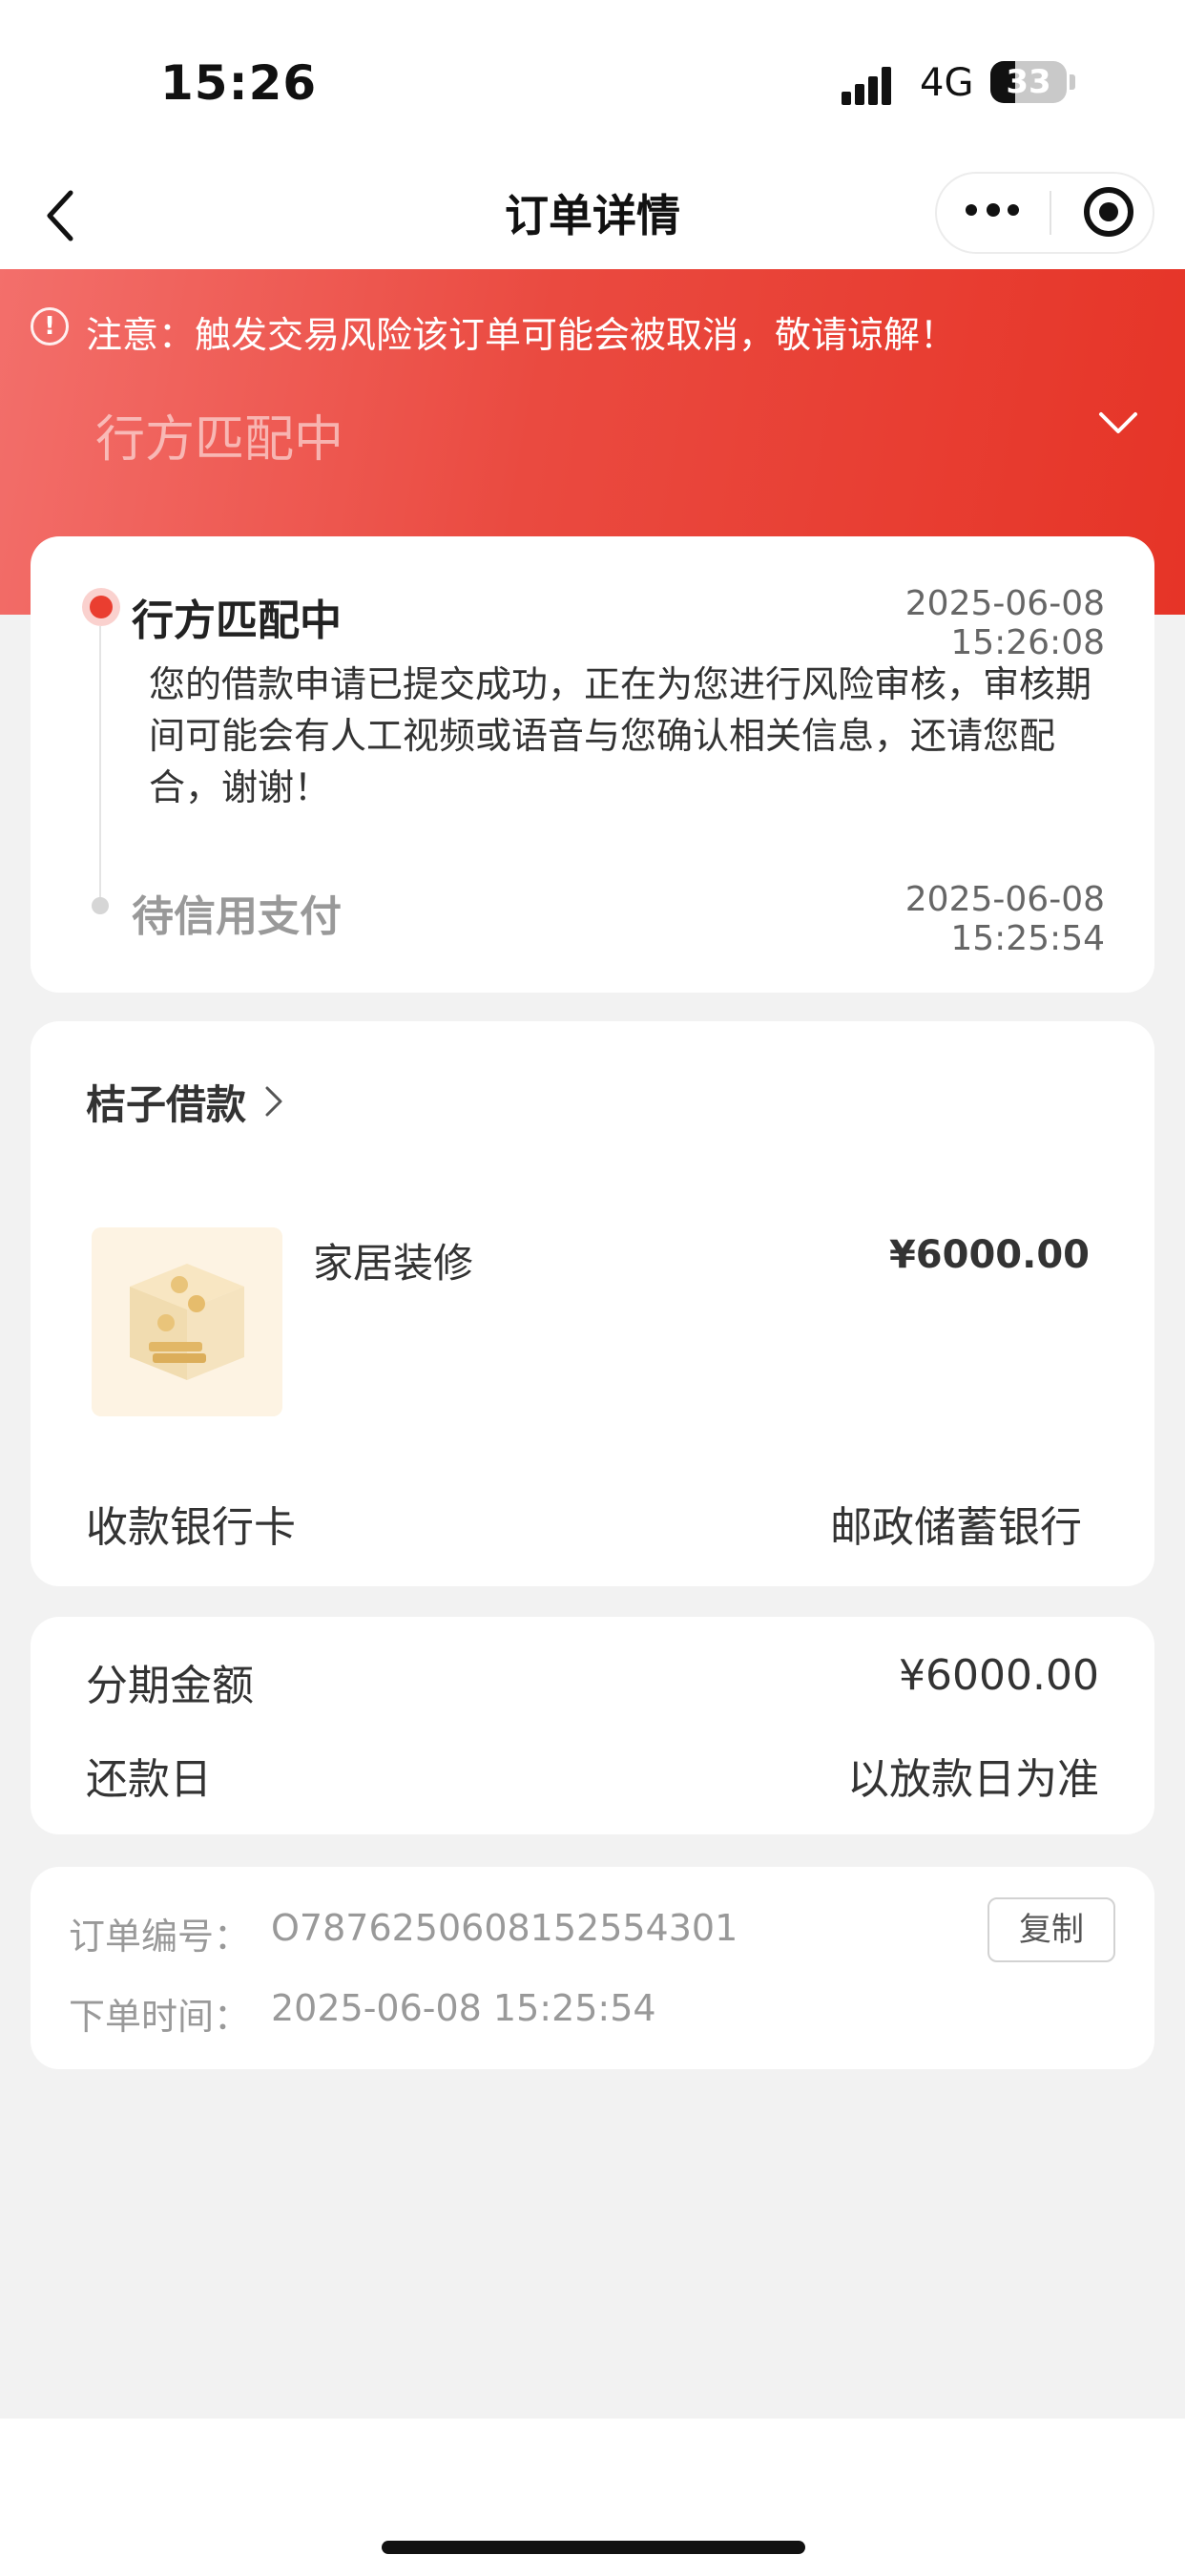 The height and width of the screenshot is (2576, 1185). What do you see at coordinates (989, 1255) in the screenshot?
I see `product-price: ¥6000.00` at bounding box center [989, 1255].